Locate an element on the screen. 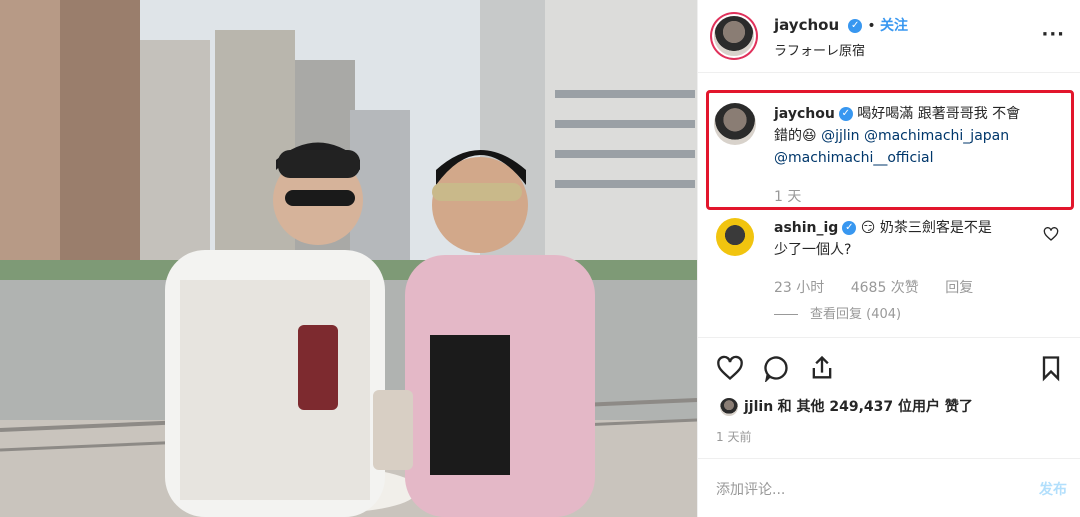 The width and height of the screenshot is (1080, 517). post-location: ラフォーレ原宿 is located at coordinates (819, 49).